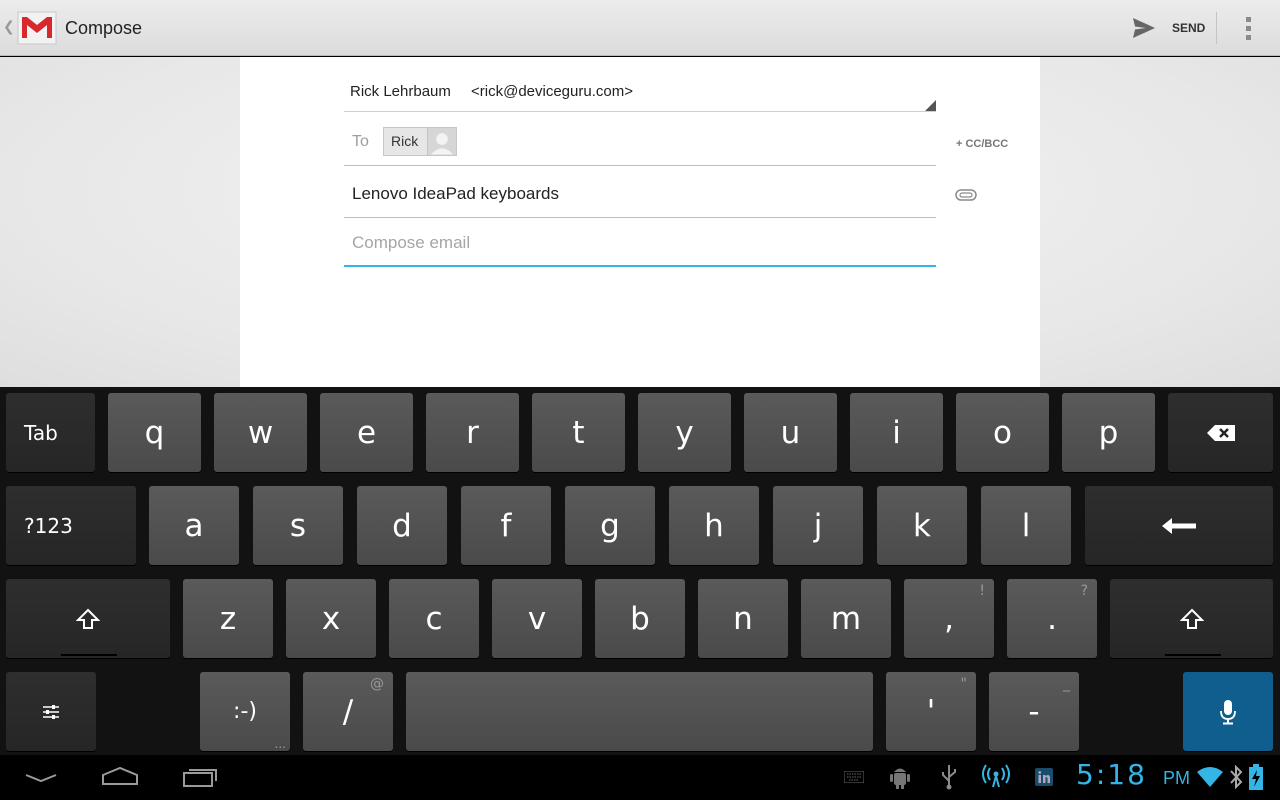 This screenshot has width=1280, height=800. I want to click on key-c: c, so click(434, 618).